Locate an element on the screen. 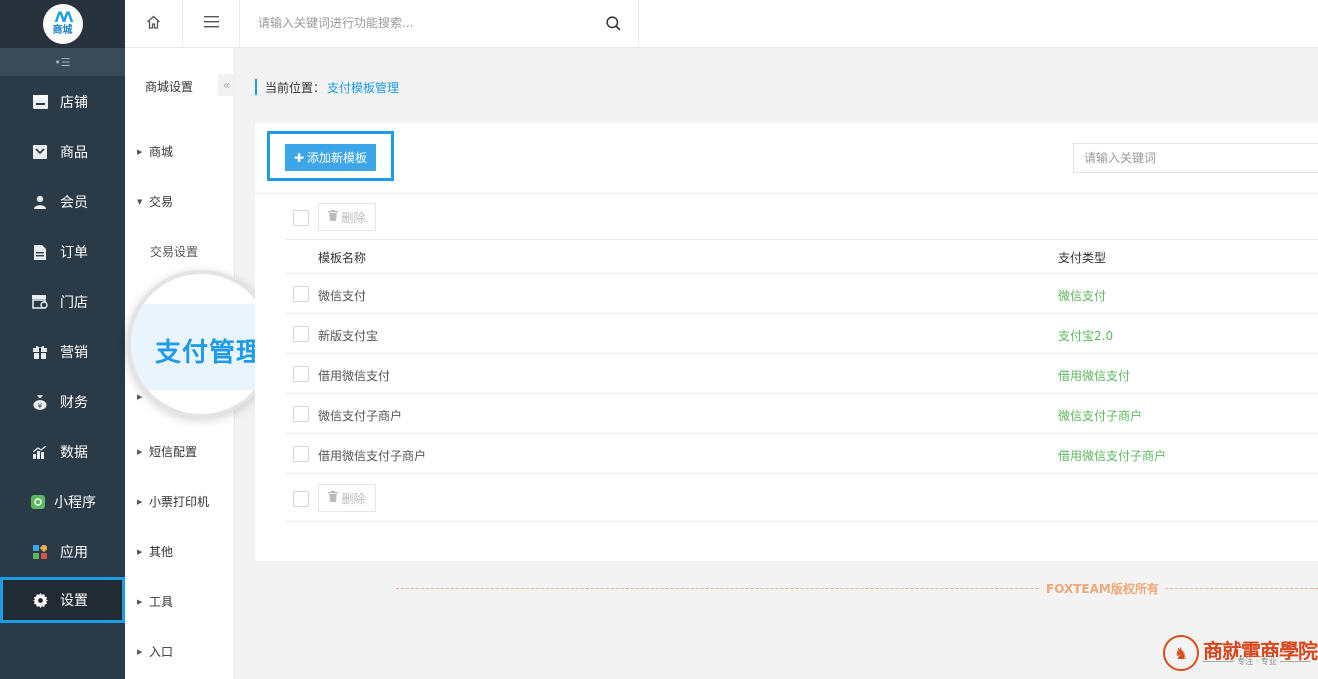 This screenshot has height=679, width=1318. sidebar-item-member: 会员 is located at coordinates (62, 202).